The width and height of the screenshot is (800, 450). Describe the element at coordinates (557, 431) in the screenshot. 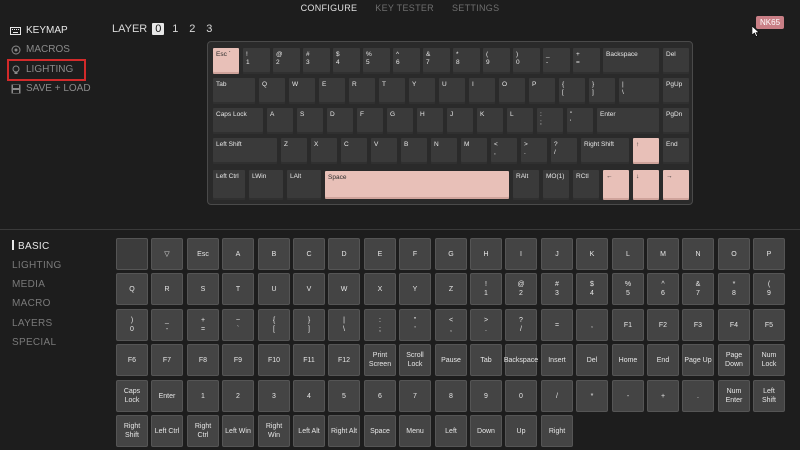

I see `basic-key: Right` at that location.